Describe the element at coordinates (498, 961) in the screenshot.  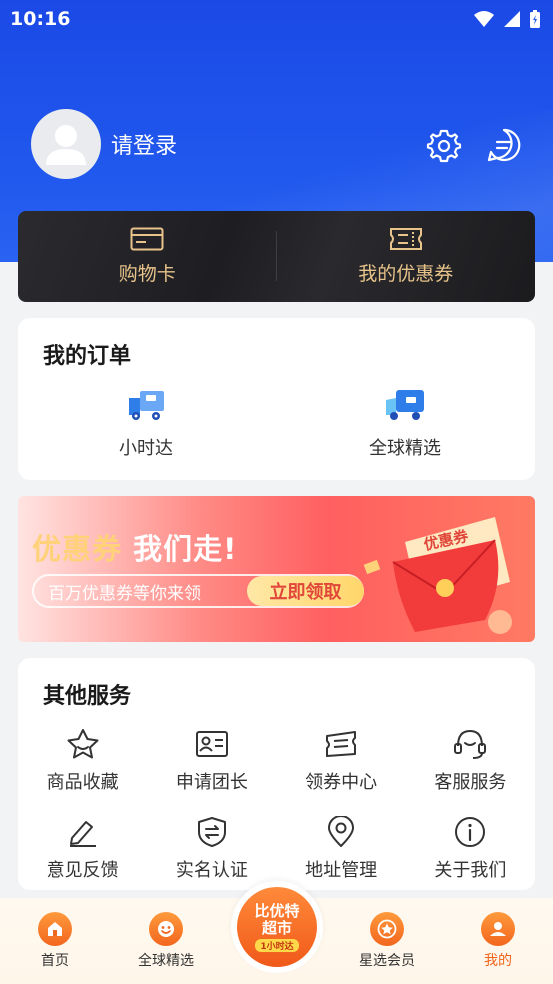
I see `tab-mine-label: 我的` at that location.